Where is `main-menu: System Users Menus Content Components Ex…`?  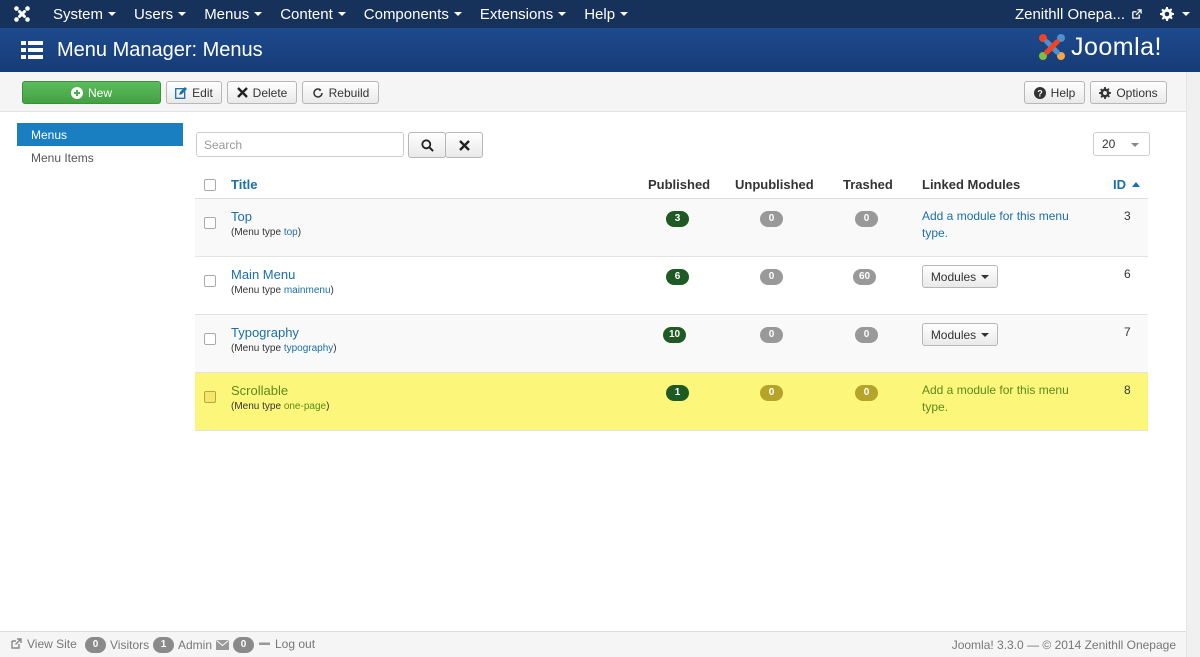
main-menu: System Users Menus Content Components Ex… is located at coordinates (340, 14).